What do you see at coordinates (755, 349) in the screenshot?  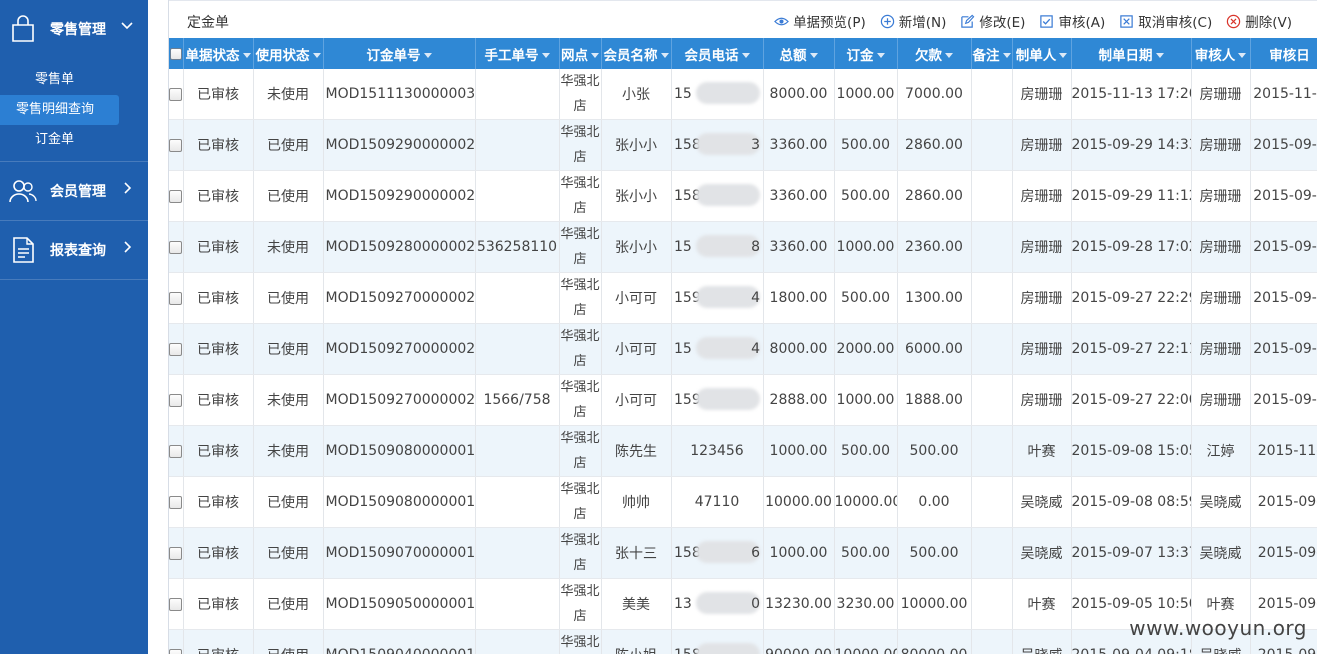 I see `phone-suffix: 4` at bounding box center [755, 349].